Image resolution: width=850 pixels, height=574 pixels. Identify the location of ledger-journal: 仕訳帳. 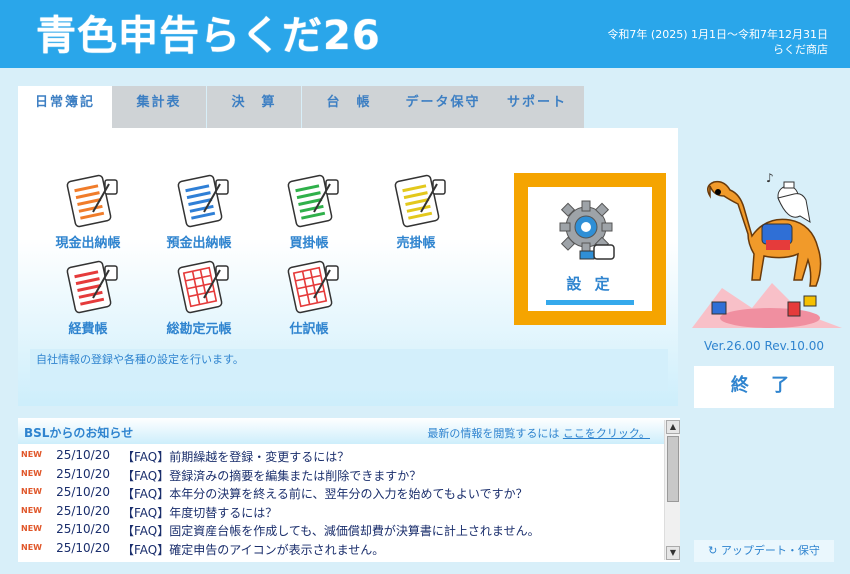
(309, 298).